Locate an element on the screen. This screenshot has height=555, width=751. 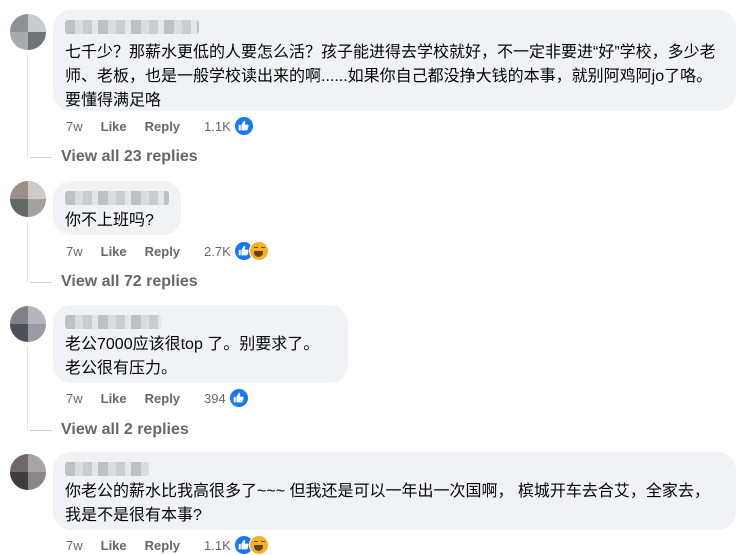
view-replies-link: View all 23 replies is located at coordinates (114, 157).